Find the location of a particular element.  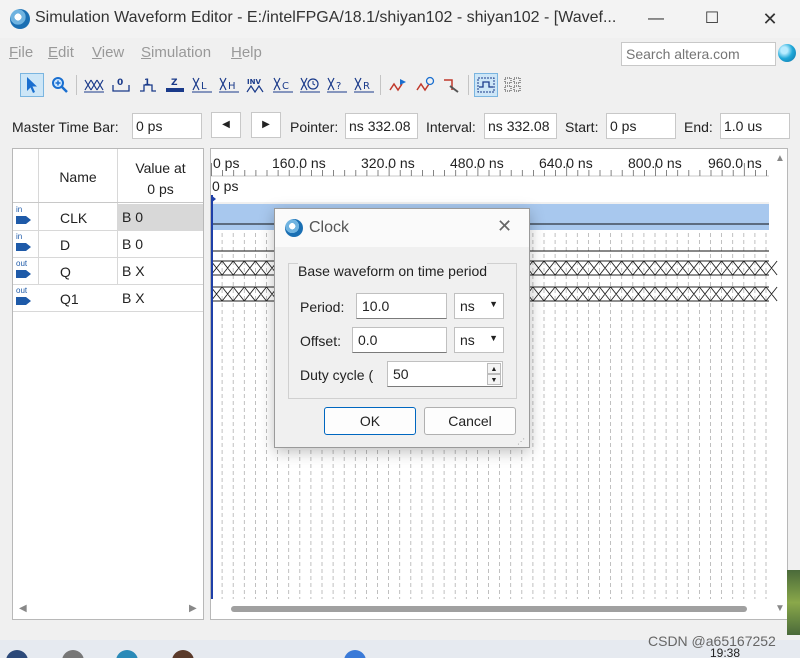

system-clock: 19:38 is located at coordinates (725, 652).